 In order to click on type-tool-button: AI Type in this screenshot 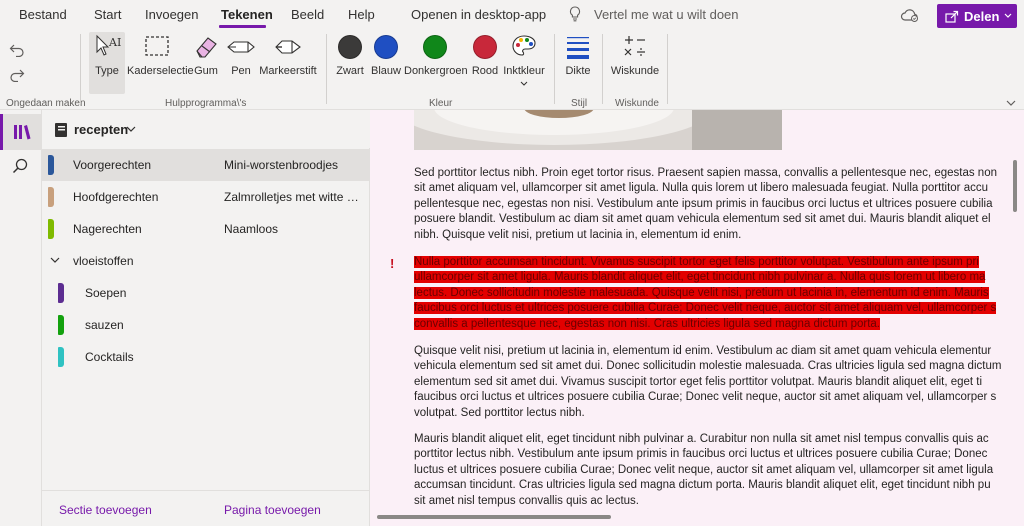, I will do `click(107, 63)`.